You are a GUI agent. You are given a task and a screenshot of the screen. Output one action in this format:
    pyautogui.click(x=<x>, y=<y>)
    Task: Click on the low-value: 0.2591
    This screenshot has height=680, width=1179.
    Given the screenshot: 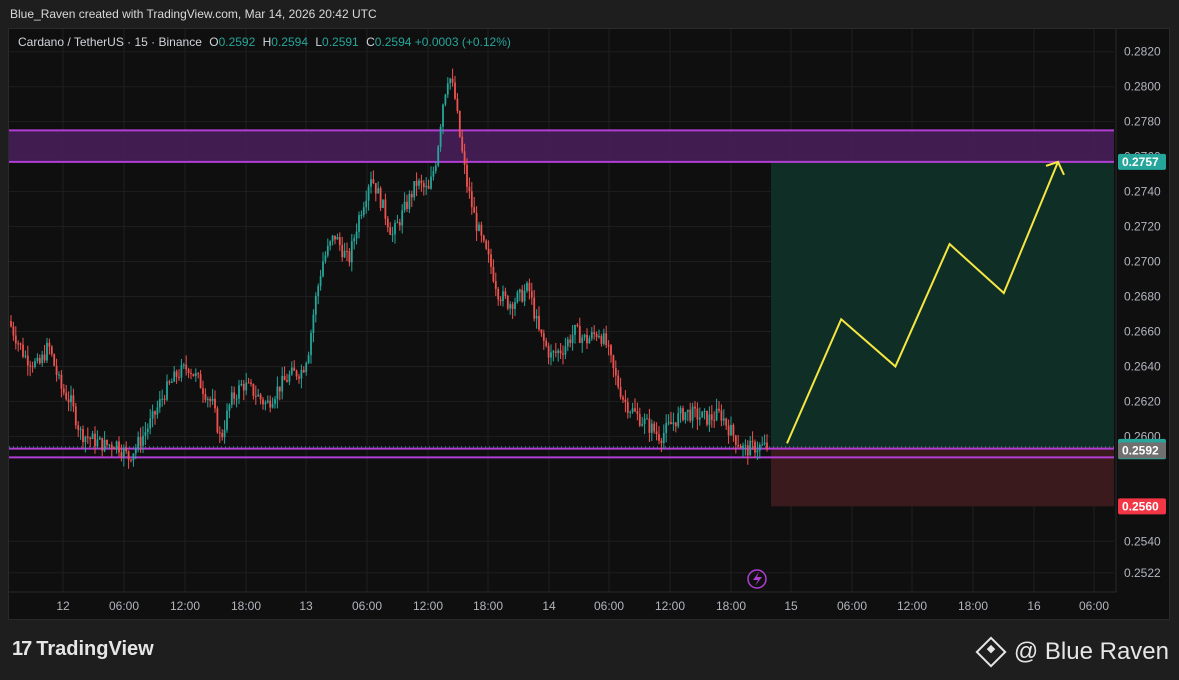 What is the action you would take?
    pyautogui.click(x=340, y=42)
    